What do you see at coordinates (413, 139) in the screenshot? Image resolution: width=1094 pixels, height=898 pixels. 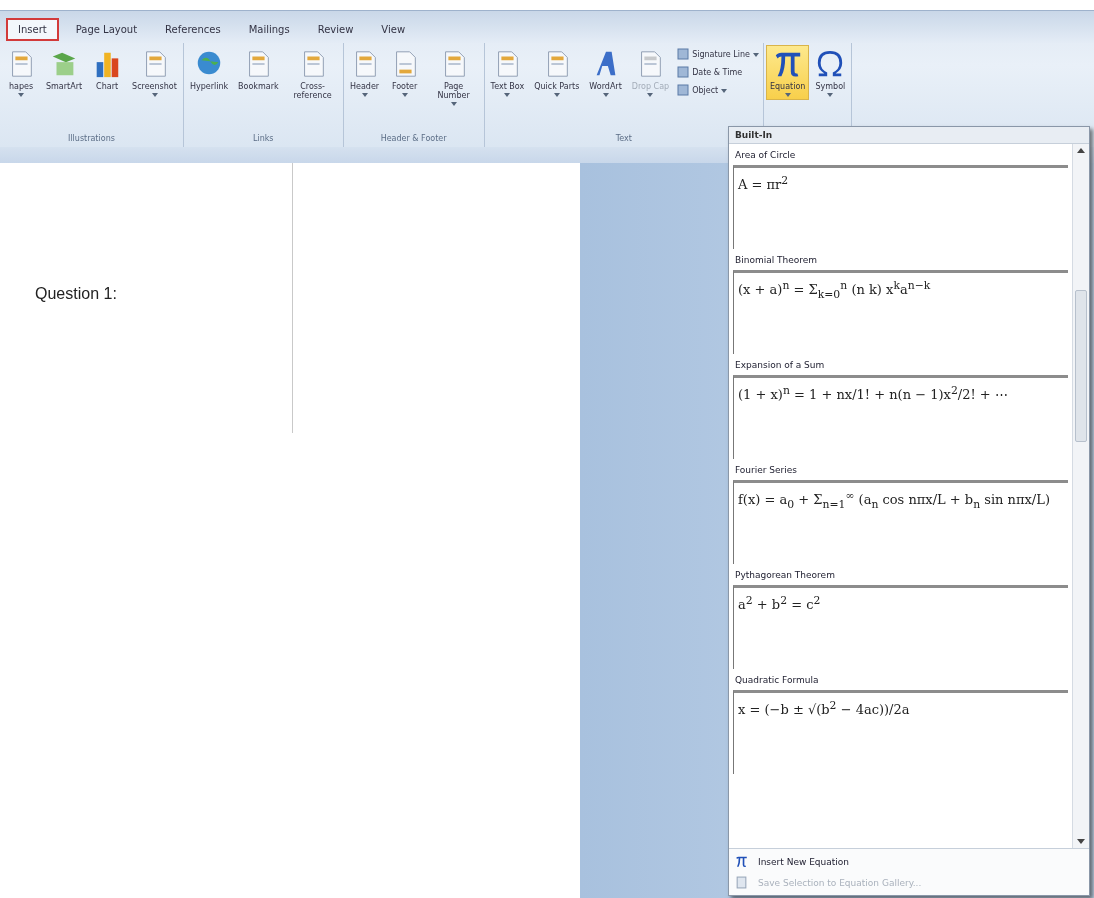 I see `group-label: Header & Footer` at bounding box center [413, 139].